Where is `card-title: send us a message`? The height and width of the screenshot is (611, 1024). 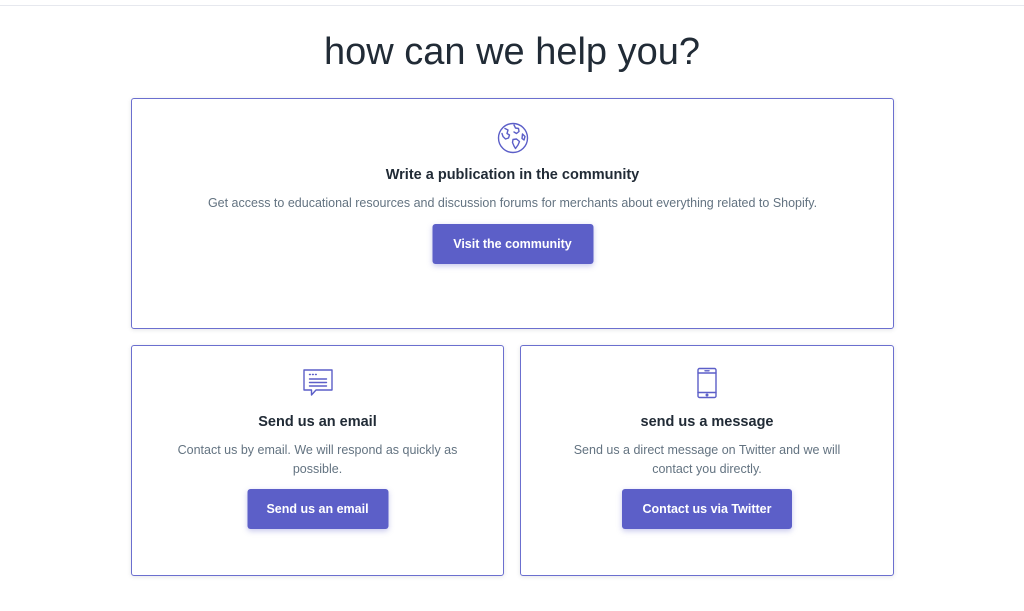 card-title: send us a message is located at coordinates (707, 422).